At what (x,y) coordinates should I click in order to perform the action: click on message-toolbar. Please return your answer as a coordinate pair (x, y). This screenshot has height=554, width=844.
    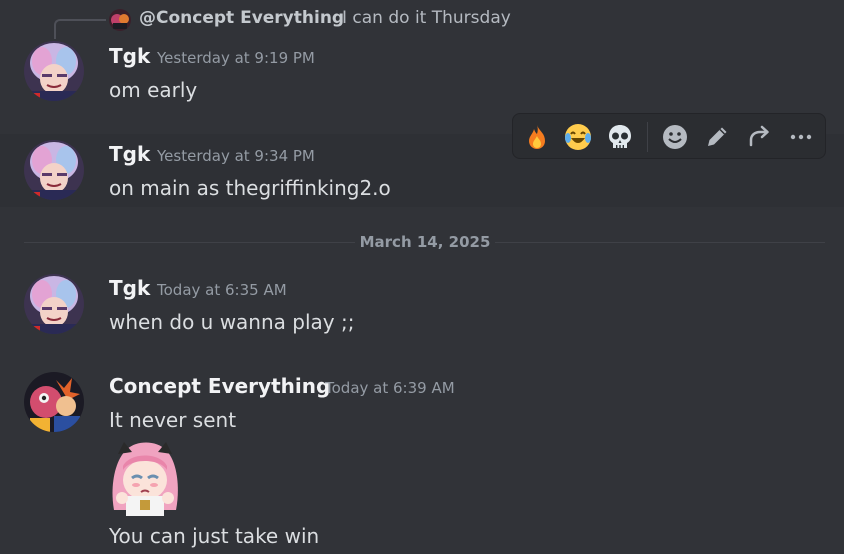
    Looking at the image, I should click on (669, 136).